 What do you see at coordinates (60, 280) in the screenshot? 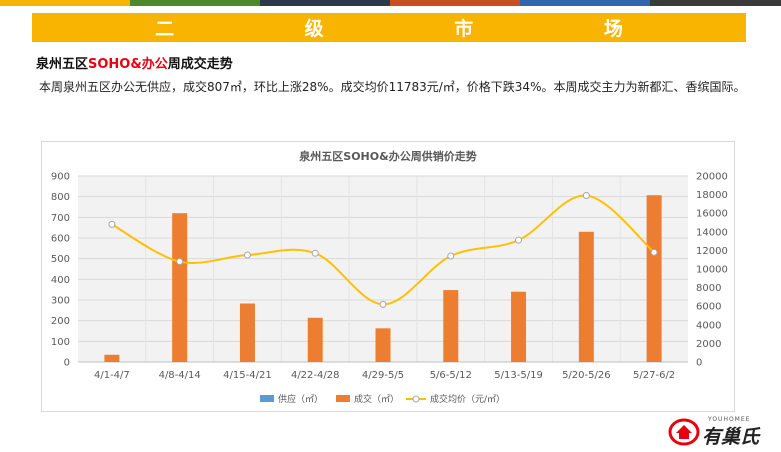
I see `y-left-tick-label: 400` at bounding box center [60, 280].